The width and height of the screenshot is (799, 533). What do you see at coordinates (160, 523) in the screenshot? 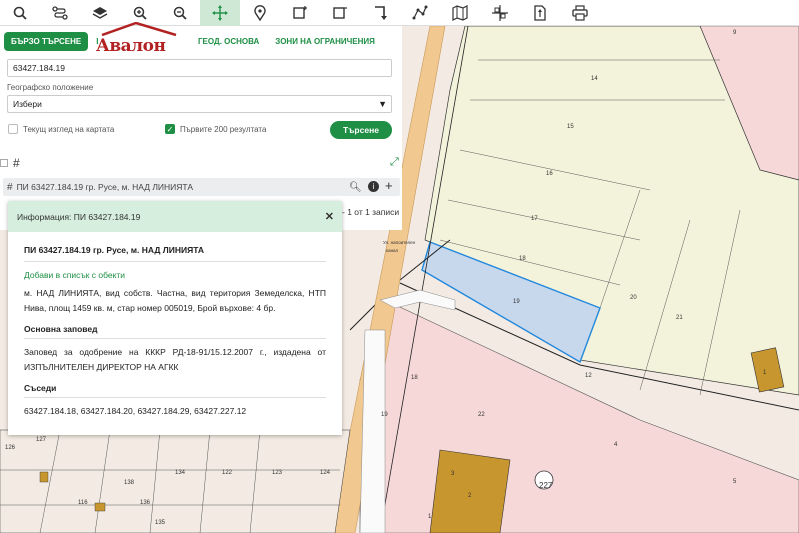
I see `parcel-label: 135` at bounding box center [160, 523].